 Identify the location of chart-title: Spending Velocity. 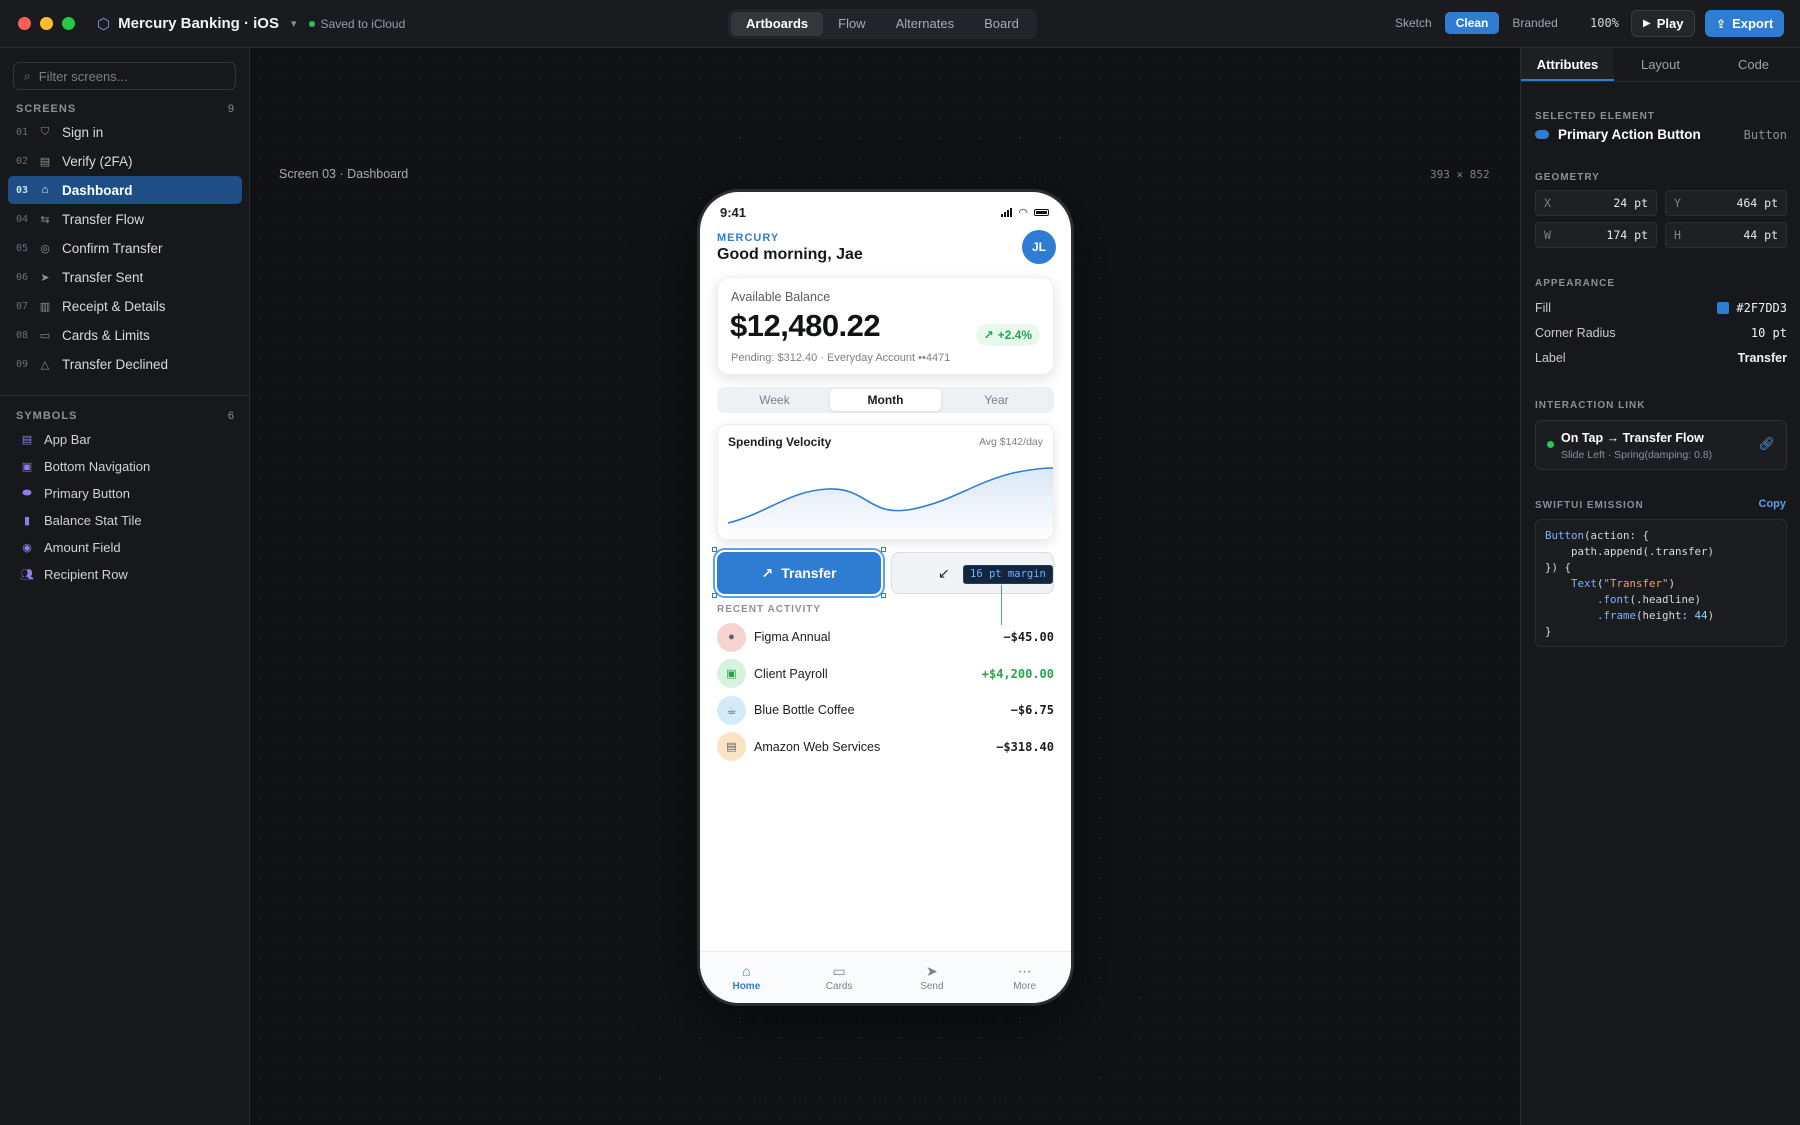
(780, 442).